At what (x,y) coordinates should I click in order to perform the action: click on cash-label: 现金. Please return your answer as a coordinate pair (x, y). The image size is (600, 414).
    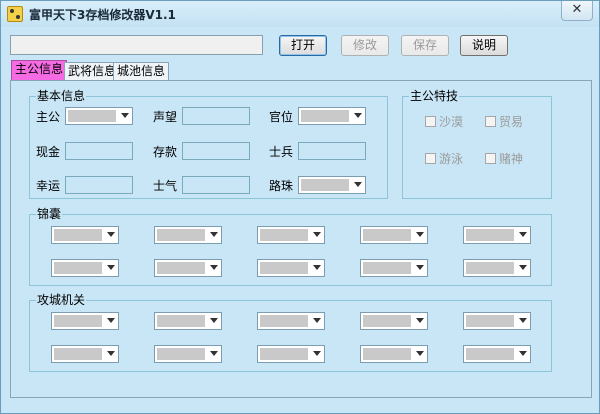
    Looking at the image, I should click on (48, 152).